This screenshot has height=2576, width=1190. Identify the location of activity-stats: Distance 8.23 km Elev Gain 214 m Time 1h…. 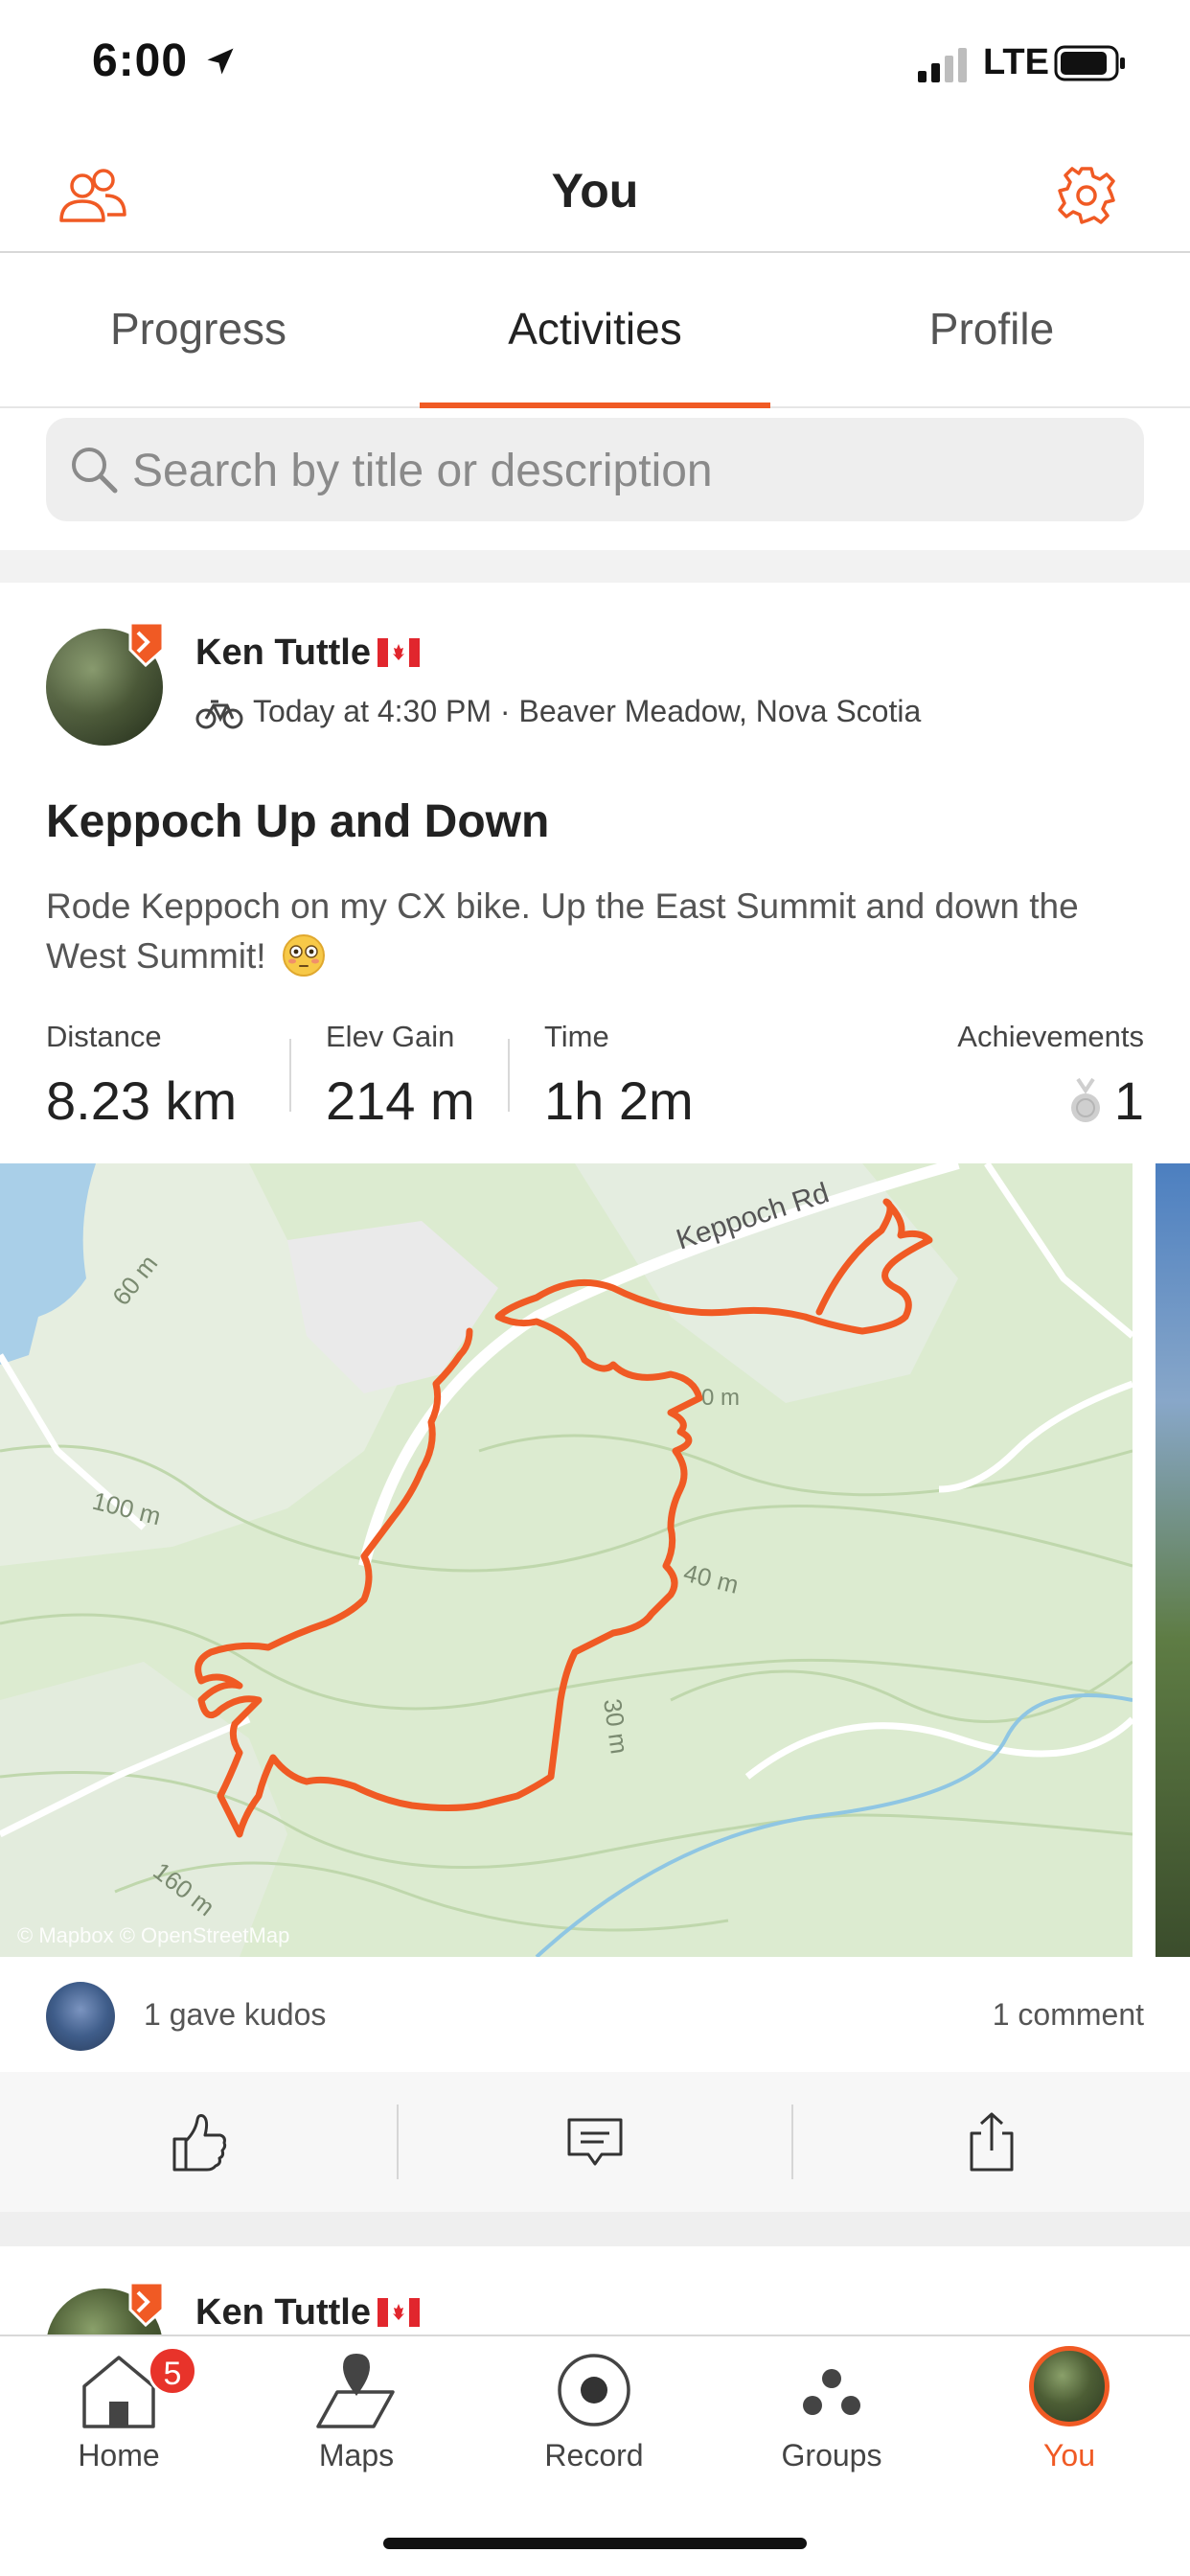
(595, 1077).